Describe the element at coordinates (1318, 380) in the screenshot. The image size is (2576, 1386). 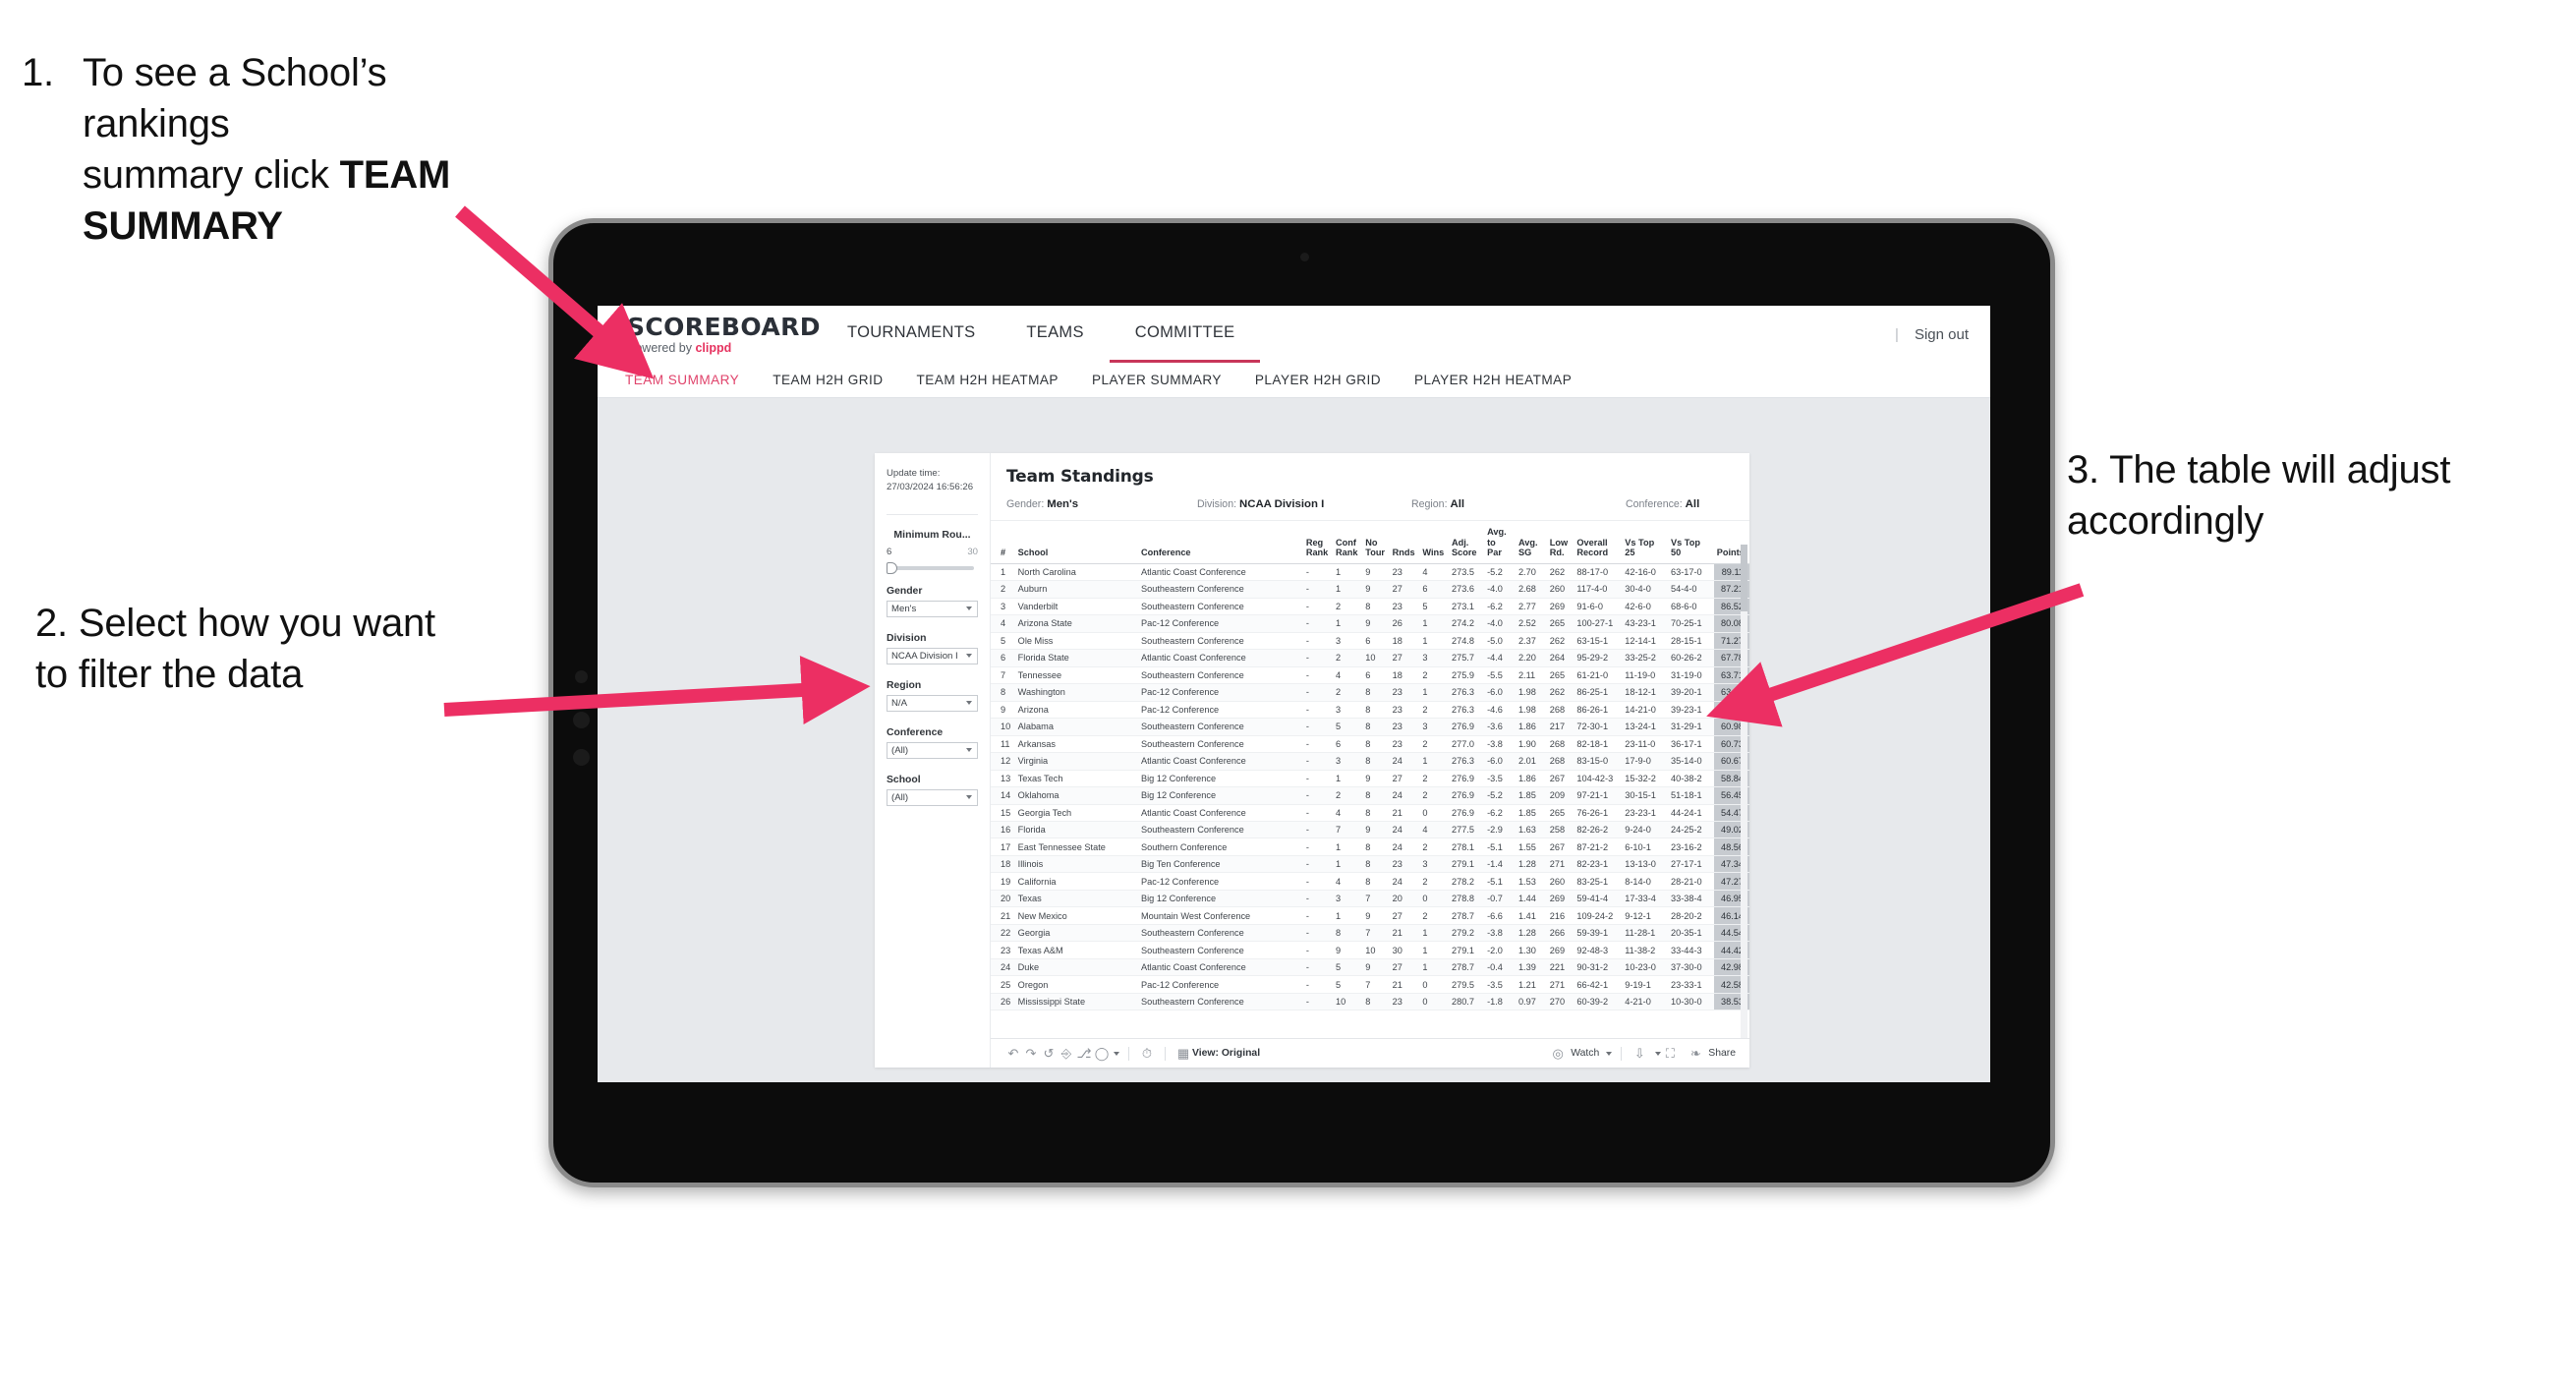
I see `subnav-item-player-h2h-grid: PLAYER H2H GRID` at that location.